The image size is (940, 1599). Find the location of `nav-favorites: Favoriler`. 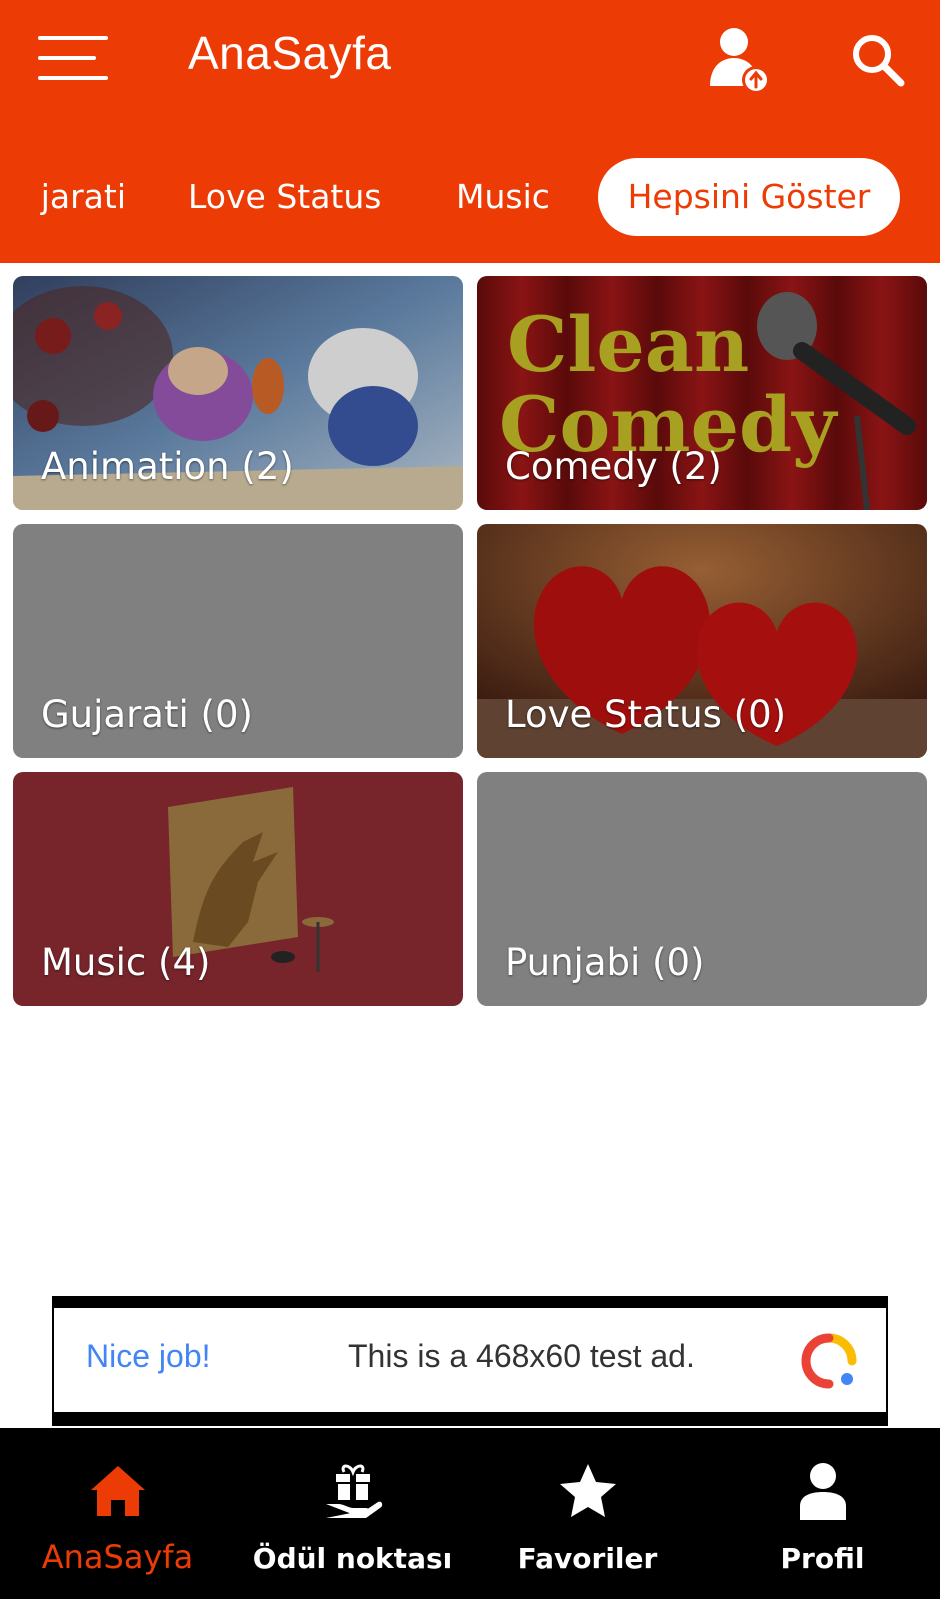

nav-favorites: Favoriler is located at coordinates (587, 1513).